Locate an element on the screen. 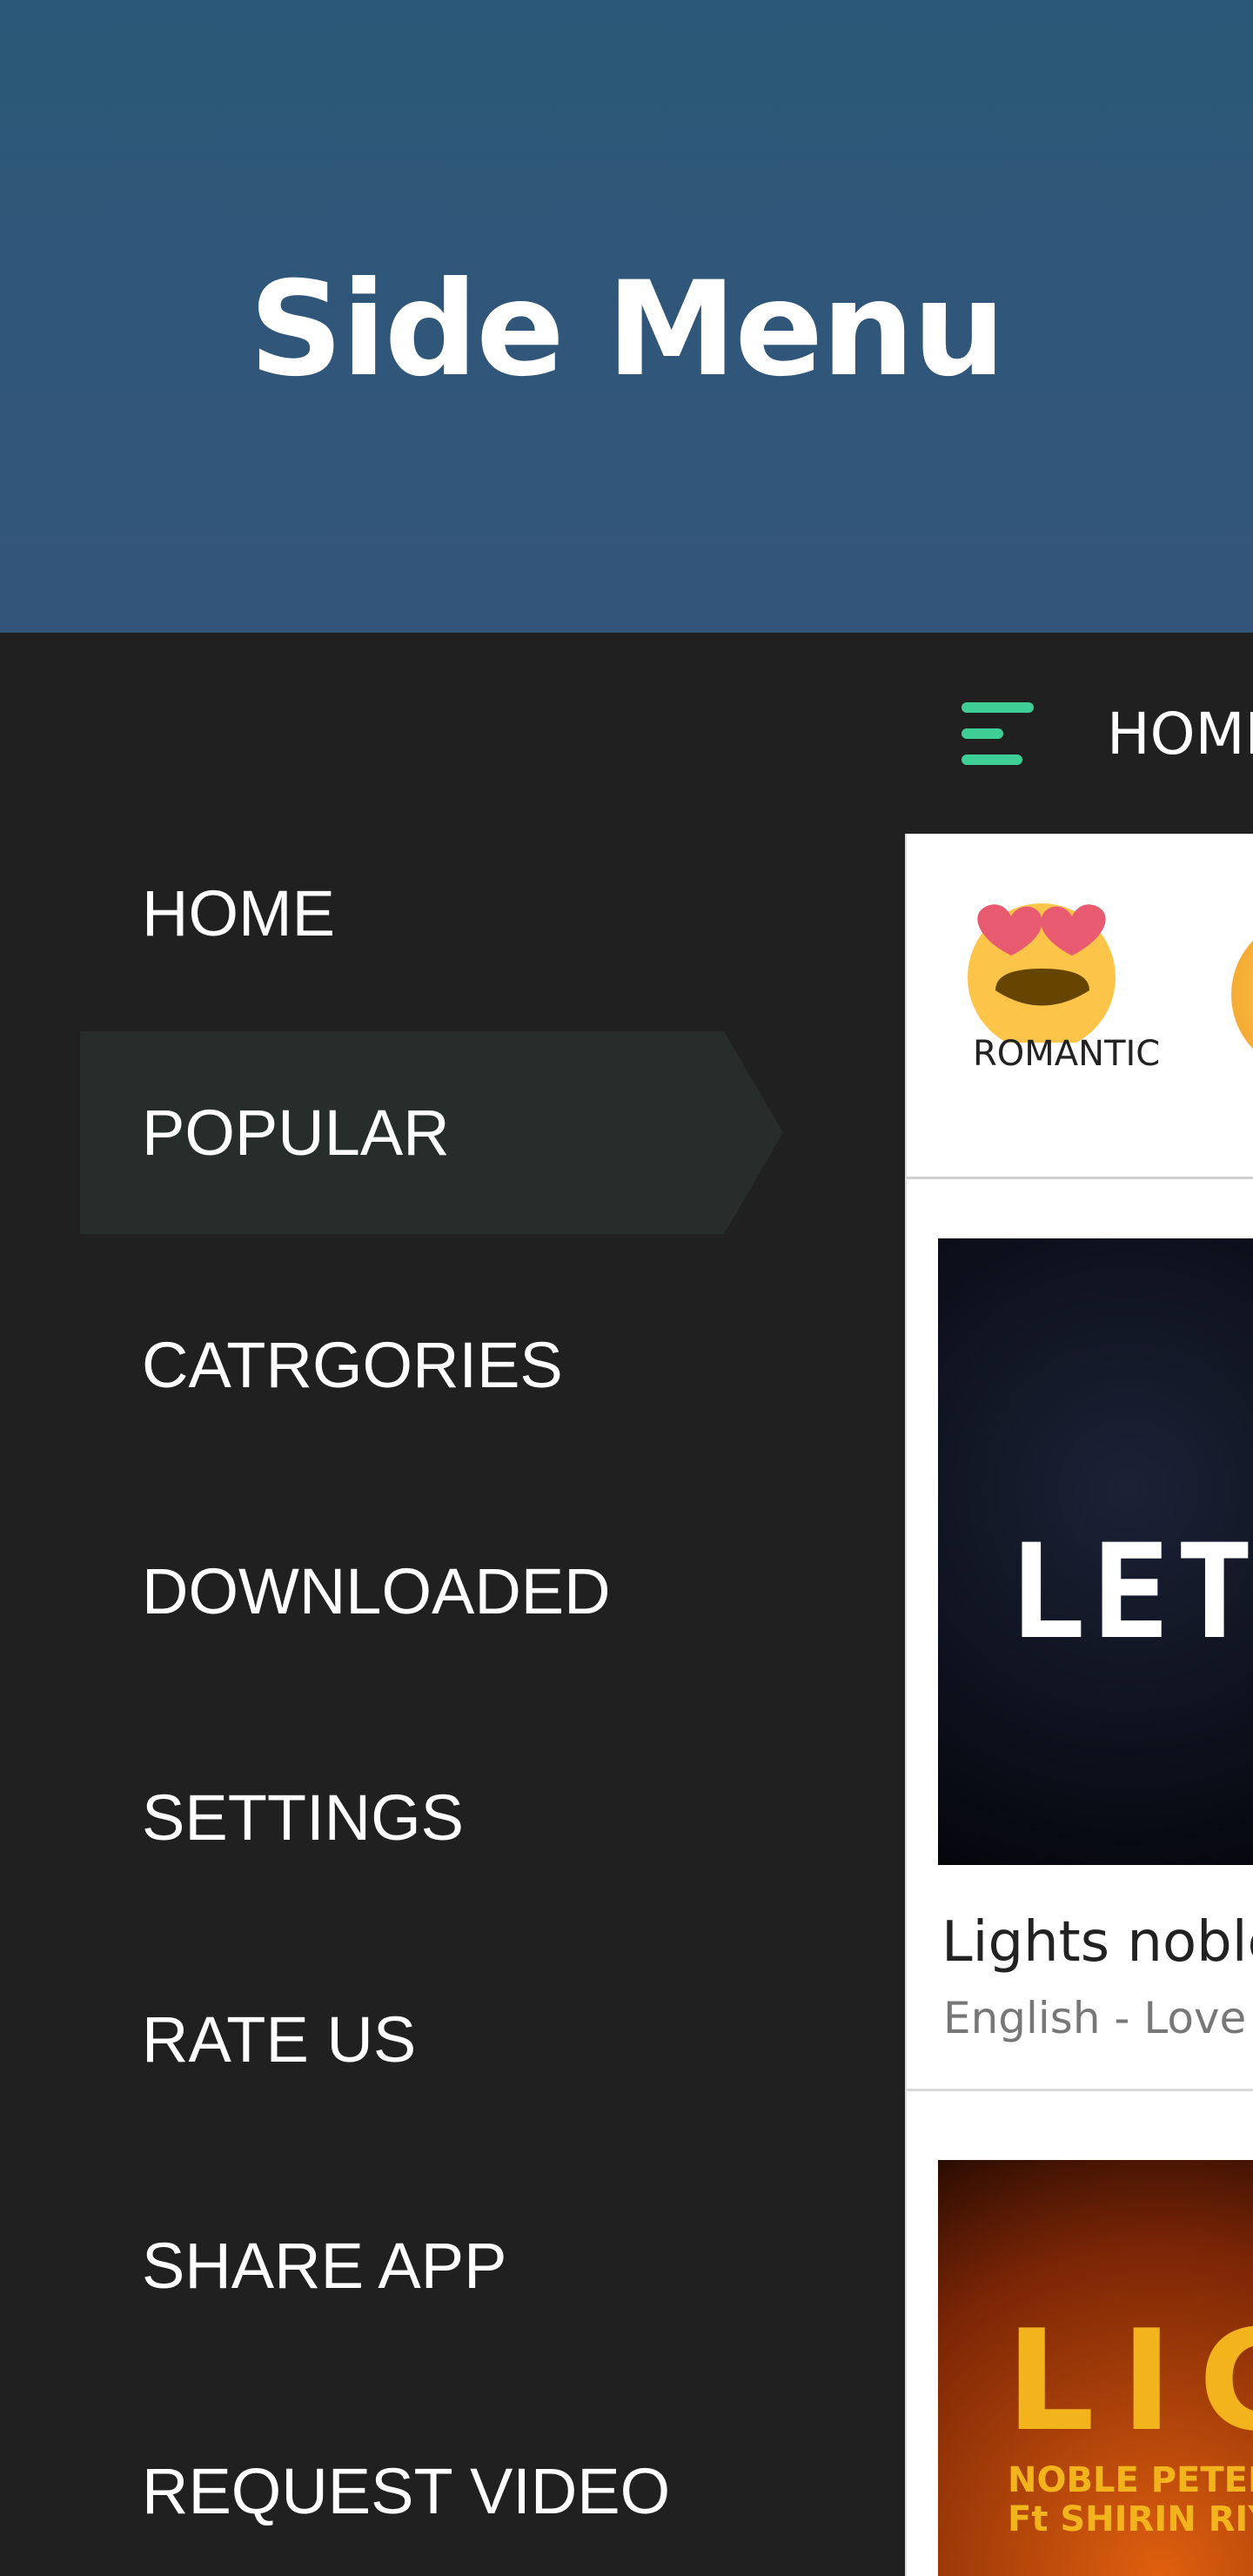 This screenshot has height=2576, width=1253. toolbar-title: HOME is located at coordinates (1180, 734).